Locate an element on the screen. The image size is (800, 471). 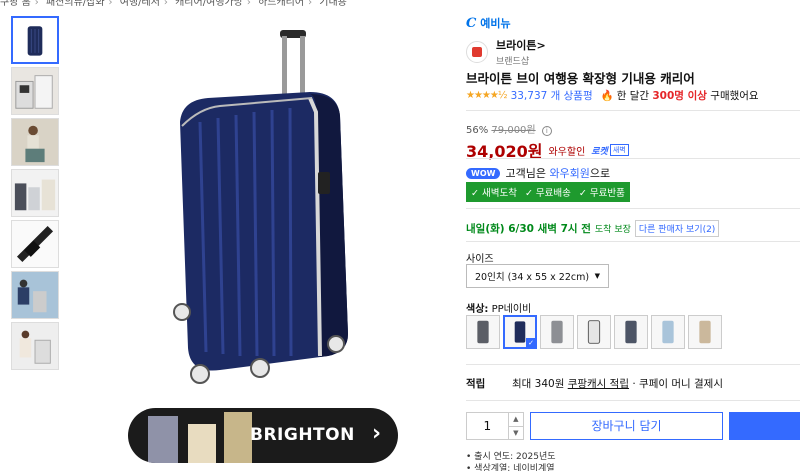
benefit-free-shipping: ✓ 무료배송 is located at coordinates (547, 193).